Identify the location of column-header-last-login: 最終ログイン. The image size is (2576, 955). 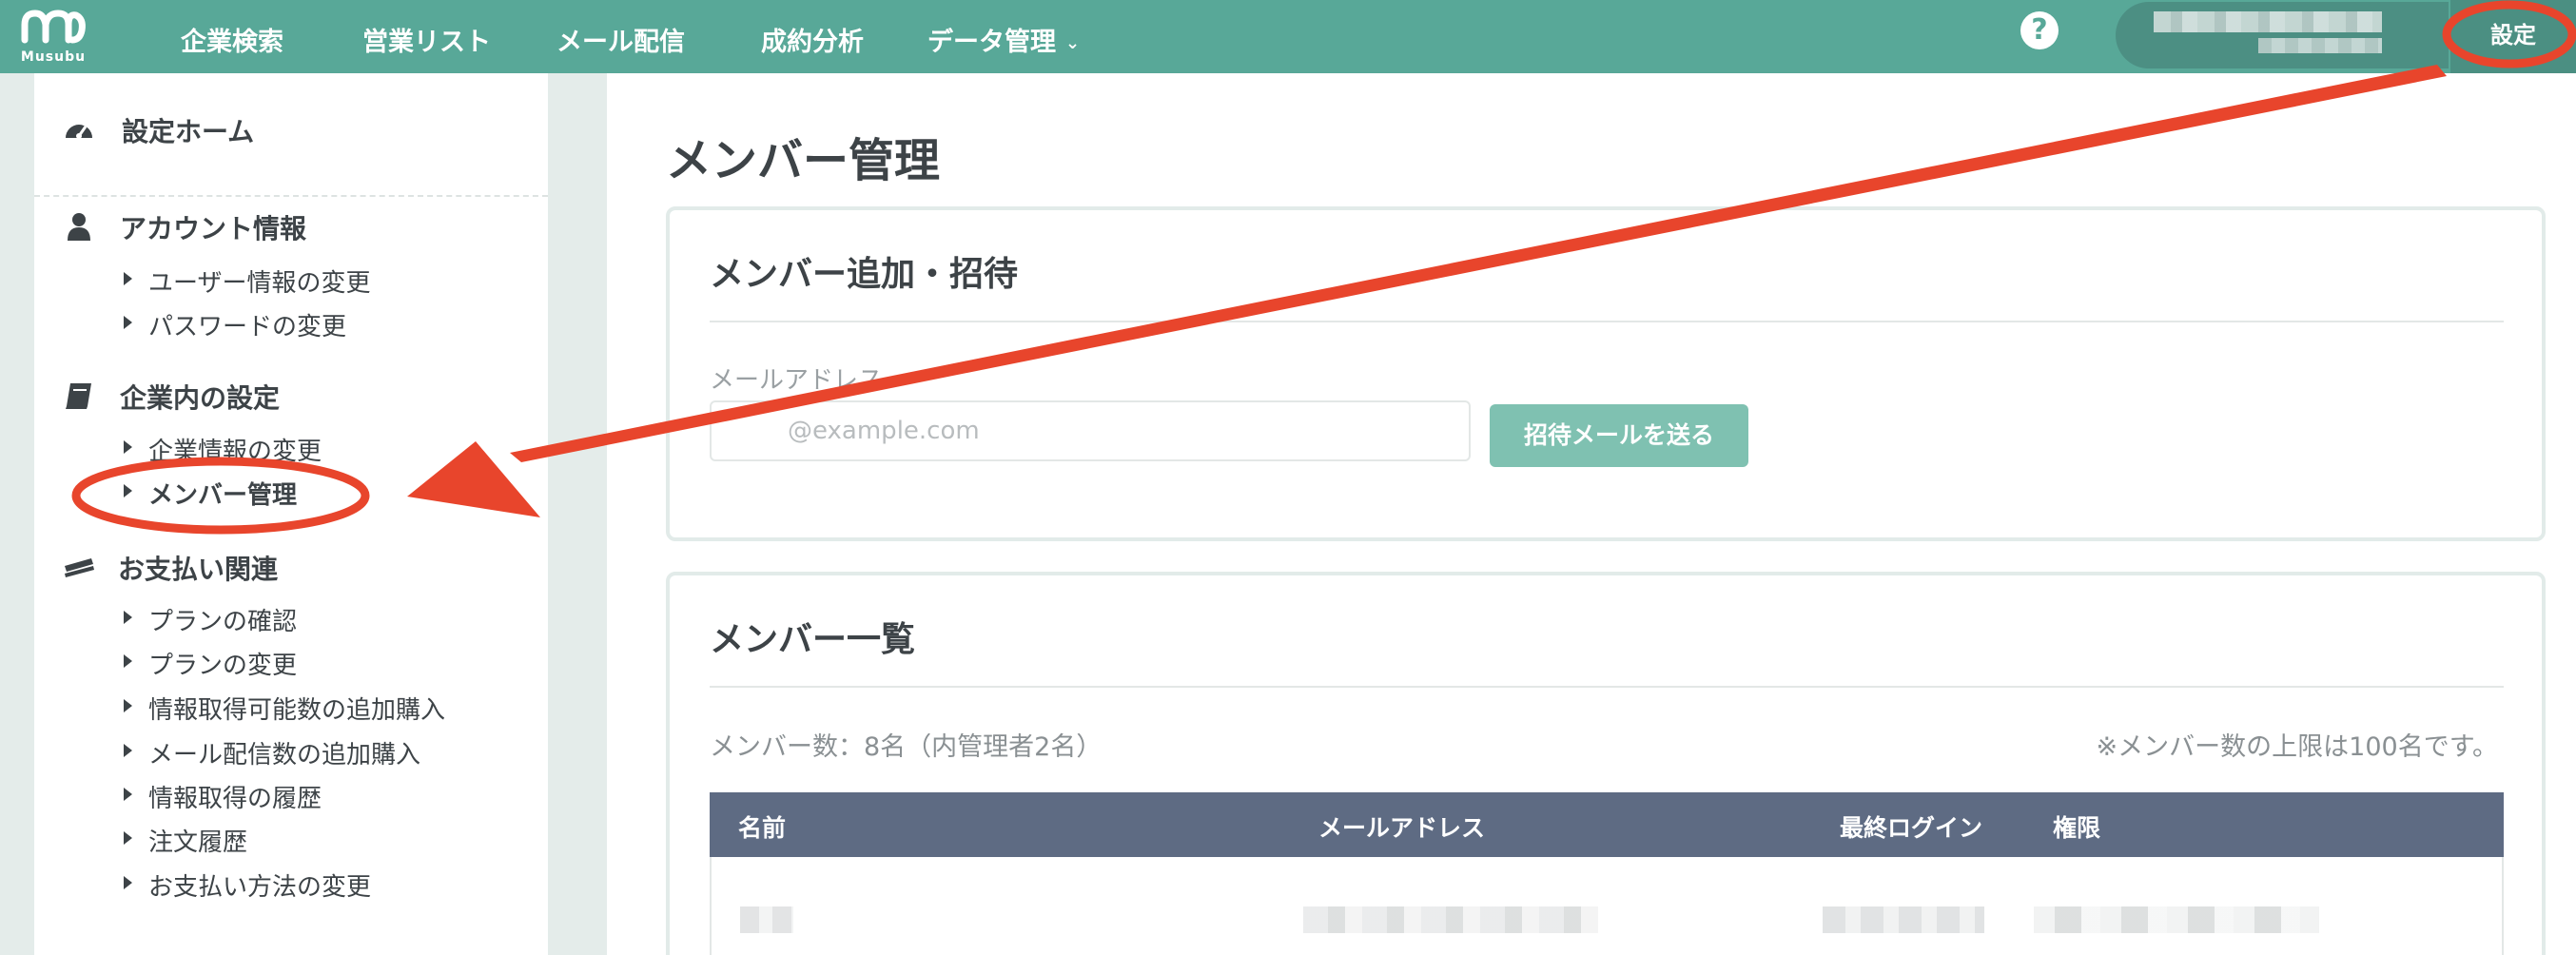
(1911, 827).